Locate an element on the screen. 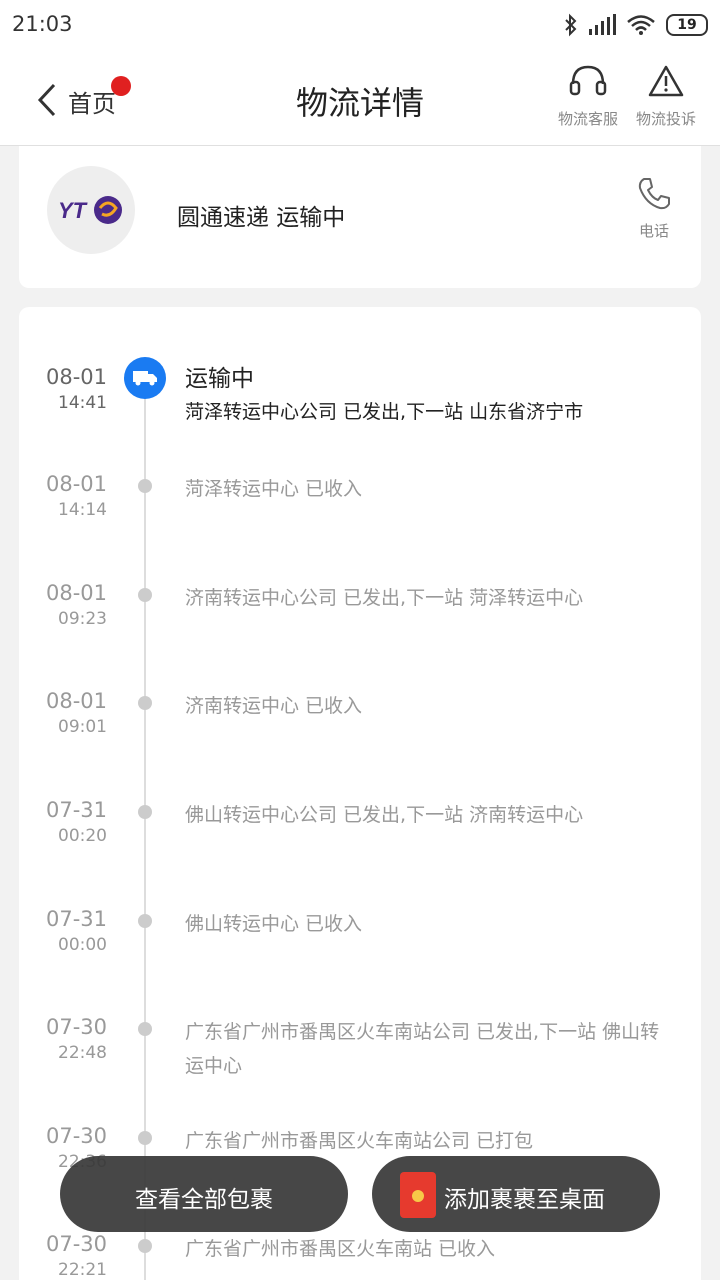 The height and width of the screenshot is (1280, 720). wifi-icon is located at coordinates (641, 25).